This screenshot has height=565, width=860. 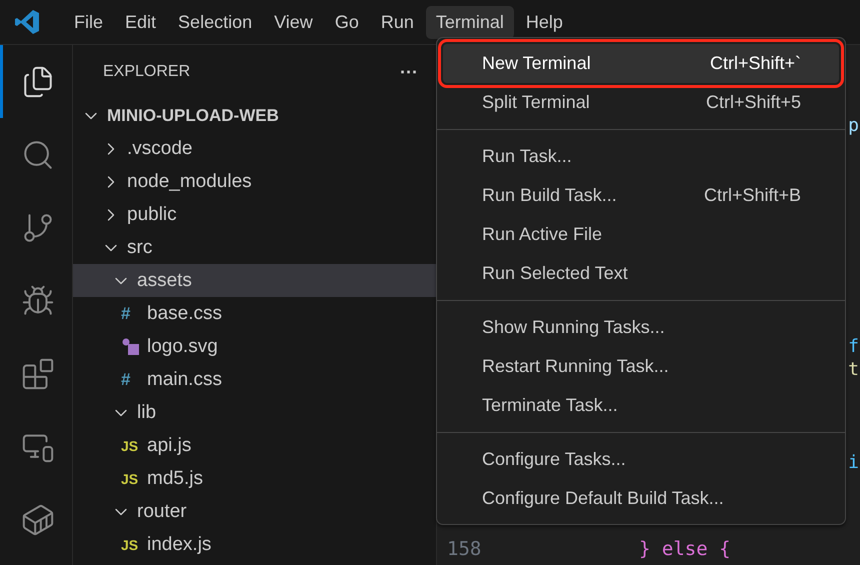 I want to click on code-text: i, so click(x=853, y=463).